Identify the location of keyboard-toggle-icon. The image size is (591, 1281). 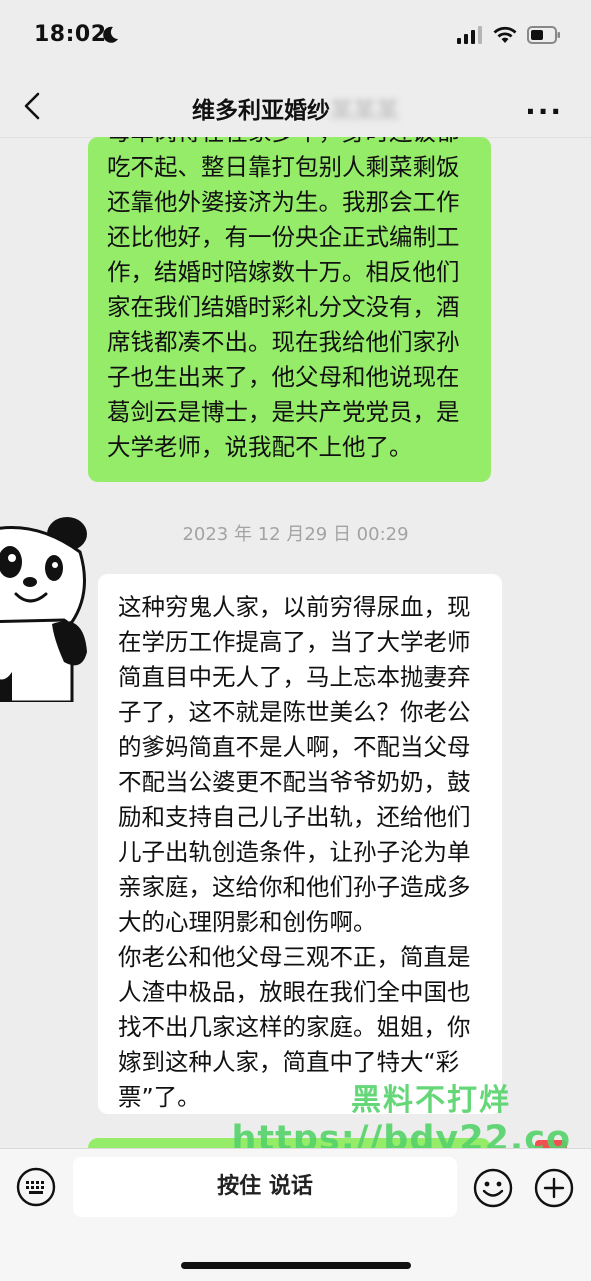
(36, 1187).